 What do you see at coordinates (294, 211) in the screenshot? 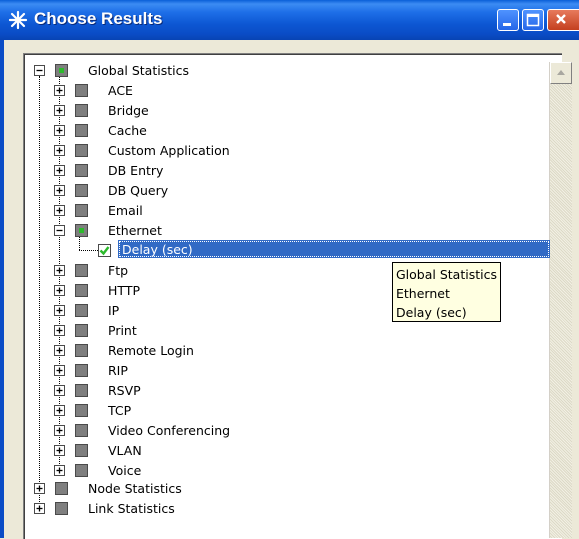
I see `tree-item-email: Email` at bounding box center [294, 211].